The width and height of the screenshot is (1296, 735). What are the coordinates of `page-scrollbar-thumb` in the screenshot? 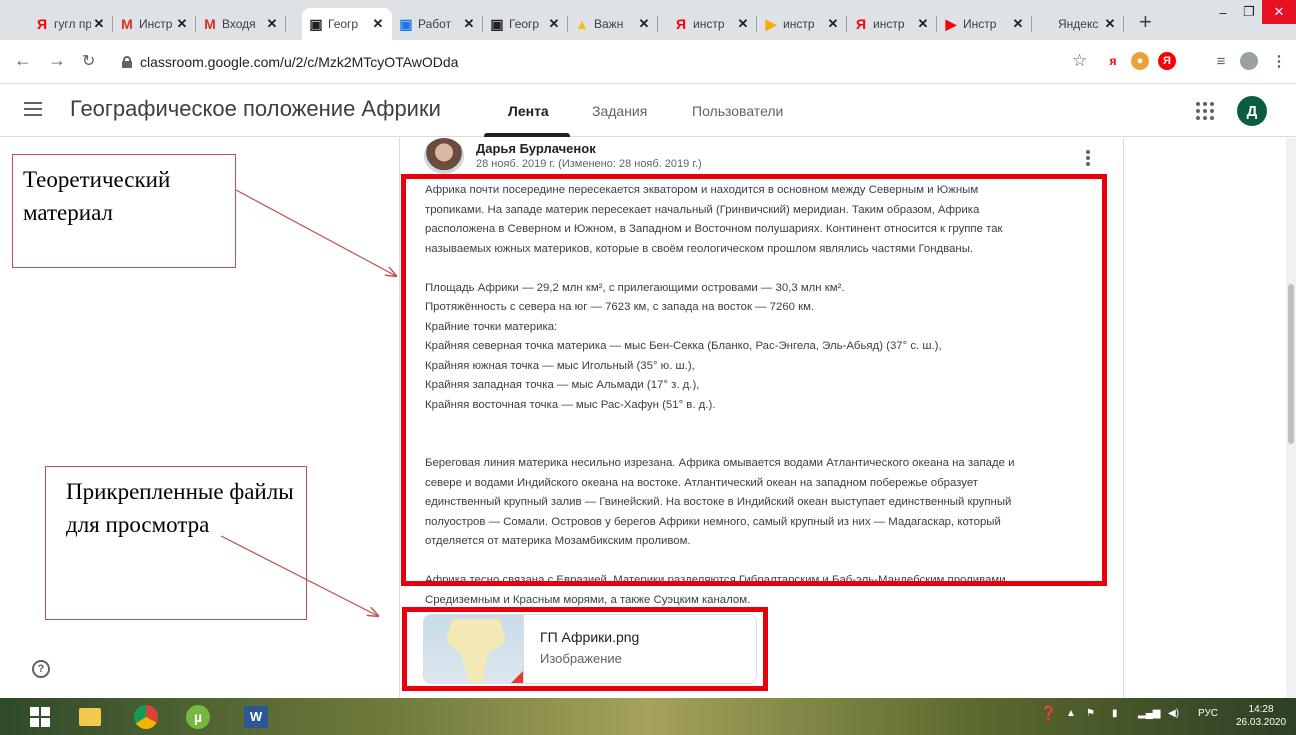 It's located at (1291, 364).